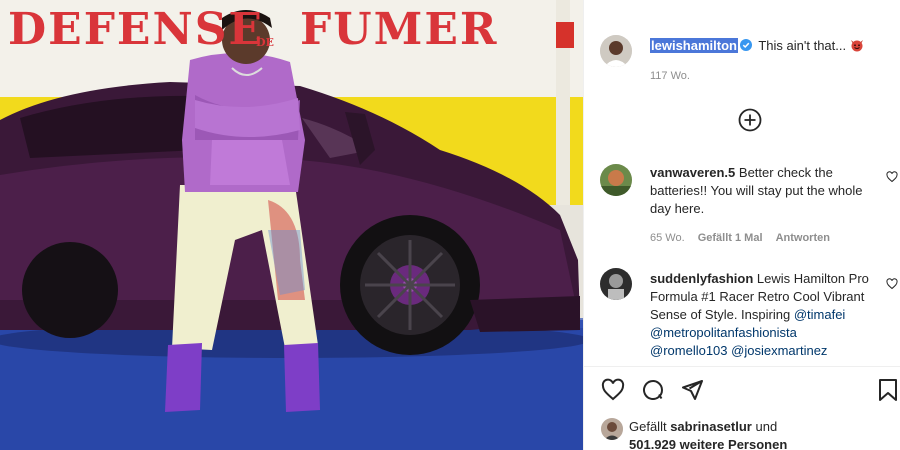 Image resolution: width=900 pixels, height=450 pixels. I want to click on devil-emoji-icon, so click(856, 46).